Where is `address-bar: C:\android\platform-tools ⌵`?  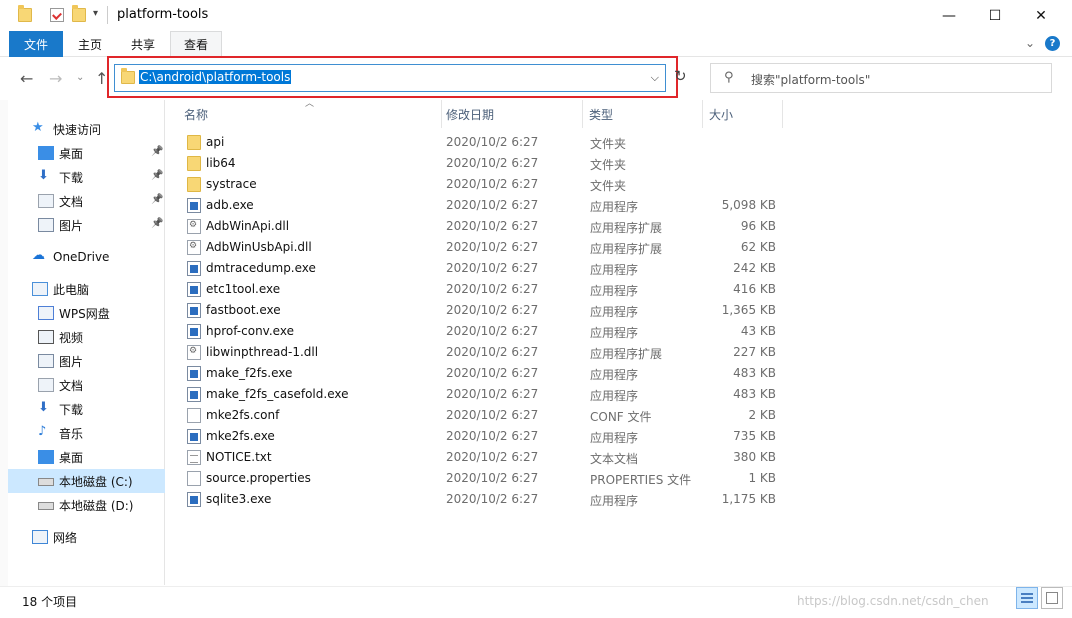 address-bar: C:\android\platform-tools ⌵ is located at coordinates (390, 78).